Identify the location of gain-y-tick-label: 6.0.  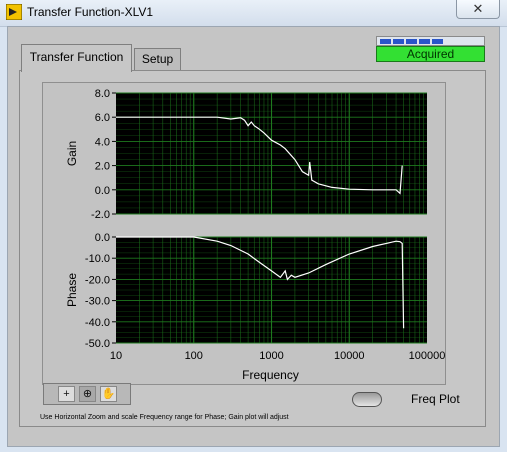
(102, 118).